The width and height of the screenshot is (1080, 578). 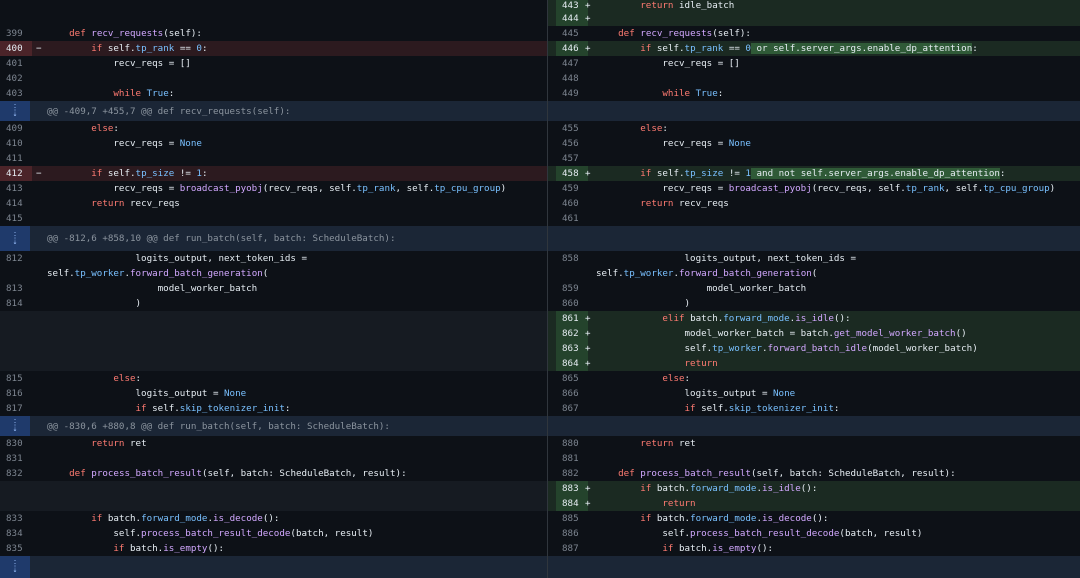 I want to click on code-token: True, so click(x=706, y=93).